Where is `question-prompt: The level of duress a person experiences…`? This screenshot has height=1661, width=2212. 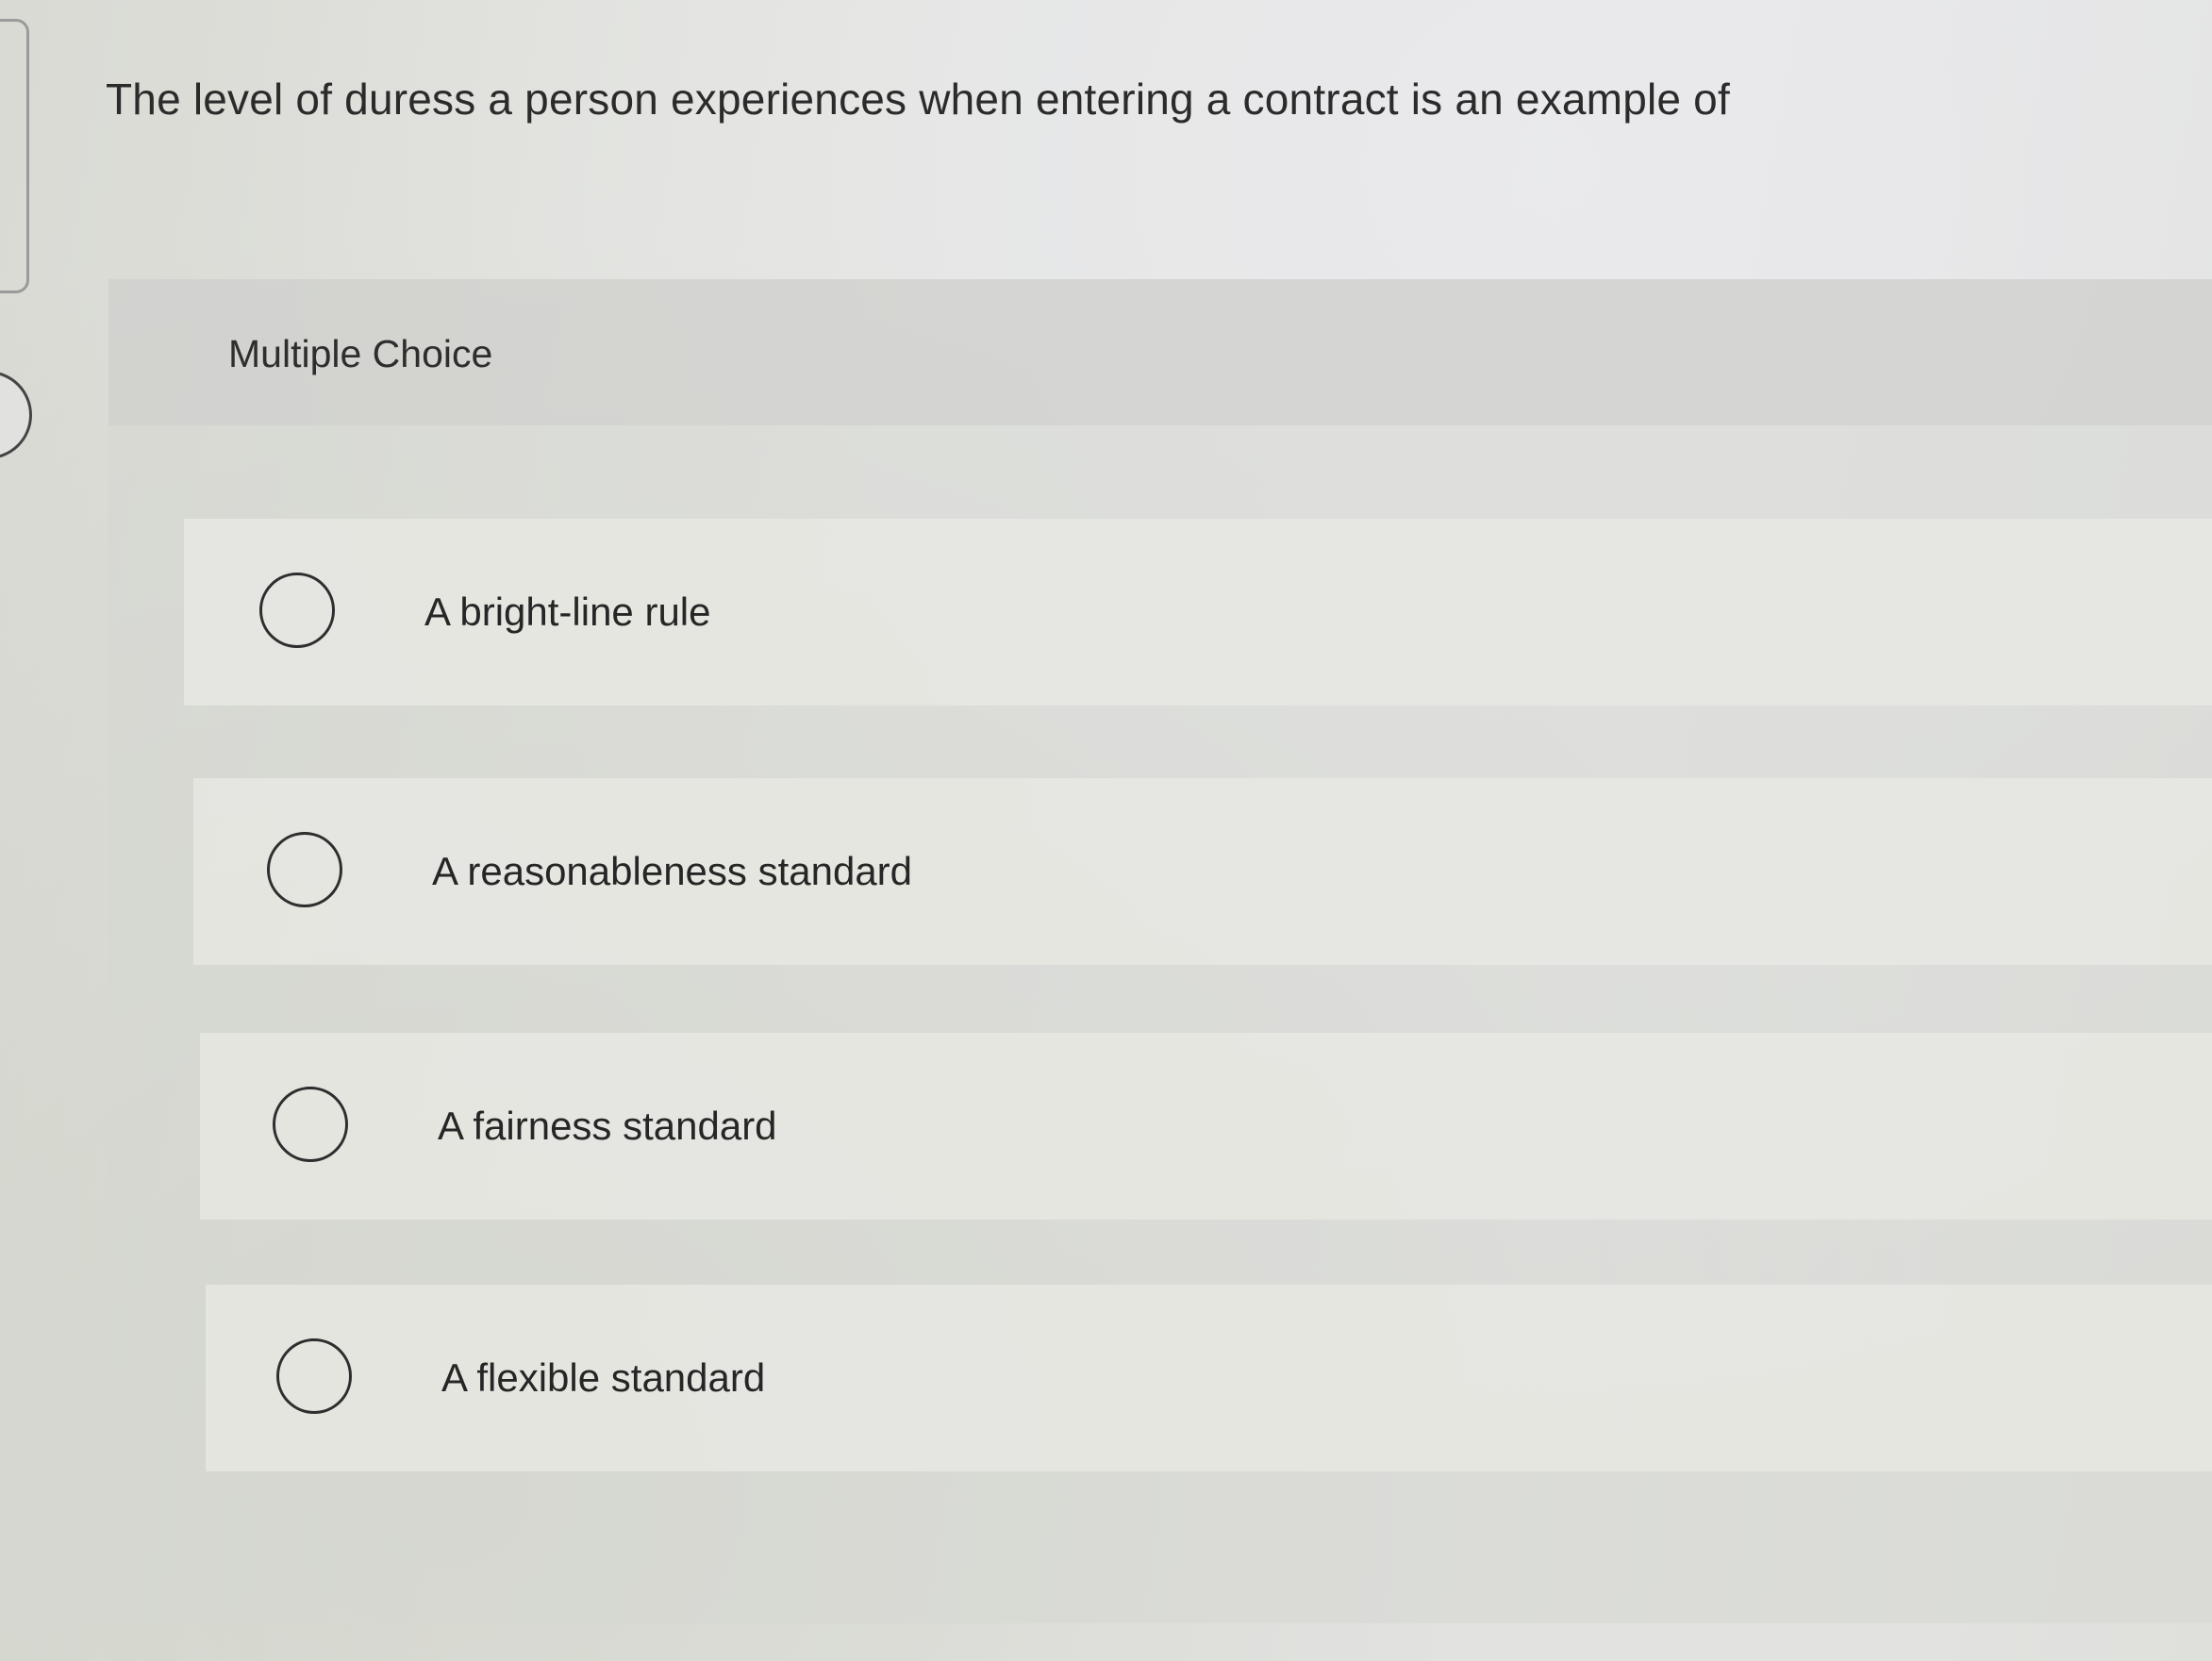
question-prompt: The level of duress a person experiences… is located at coordinates (918, 99).